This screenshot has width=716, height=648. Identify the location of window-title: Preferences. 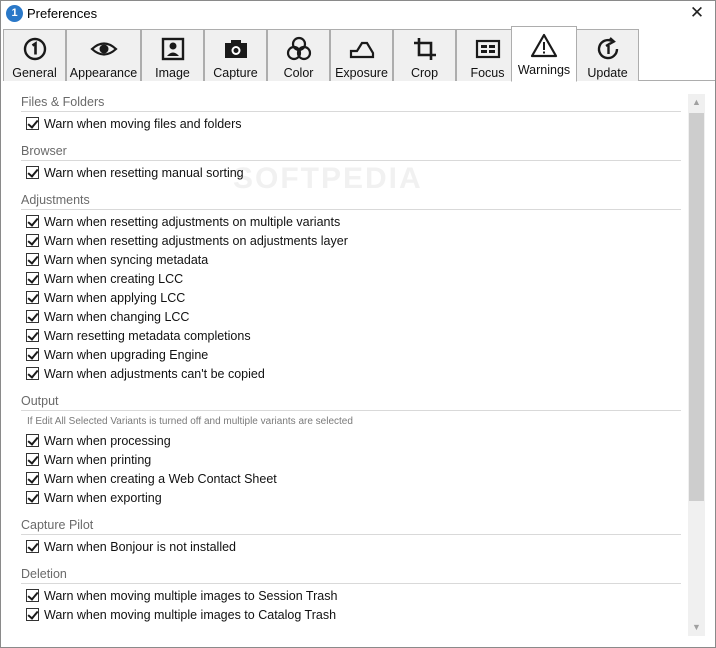
(62, 13).